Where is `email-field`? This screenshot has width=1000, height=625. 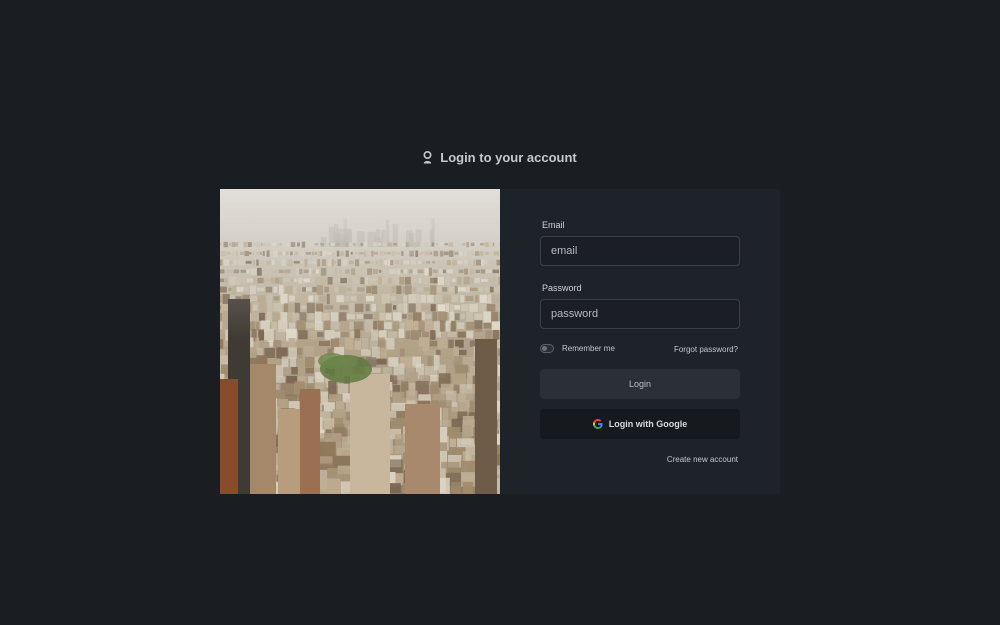
email-field is located at coordinates (640, 251).